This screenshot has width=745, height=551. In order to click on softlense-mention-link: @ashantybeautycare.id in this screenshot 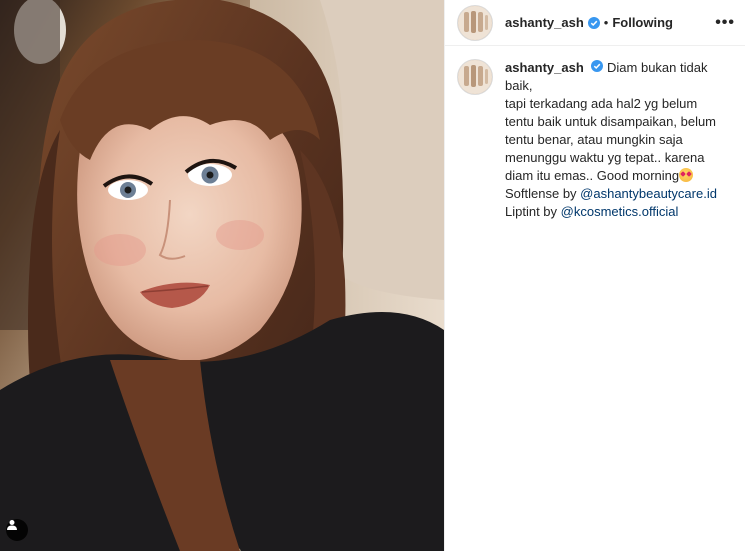, I will do `click(648, 193)`.